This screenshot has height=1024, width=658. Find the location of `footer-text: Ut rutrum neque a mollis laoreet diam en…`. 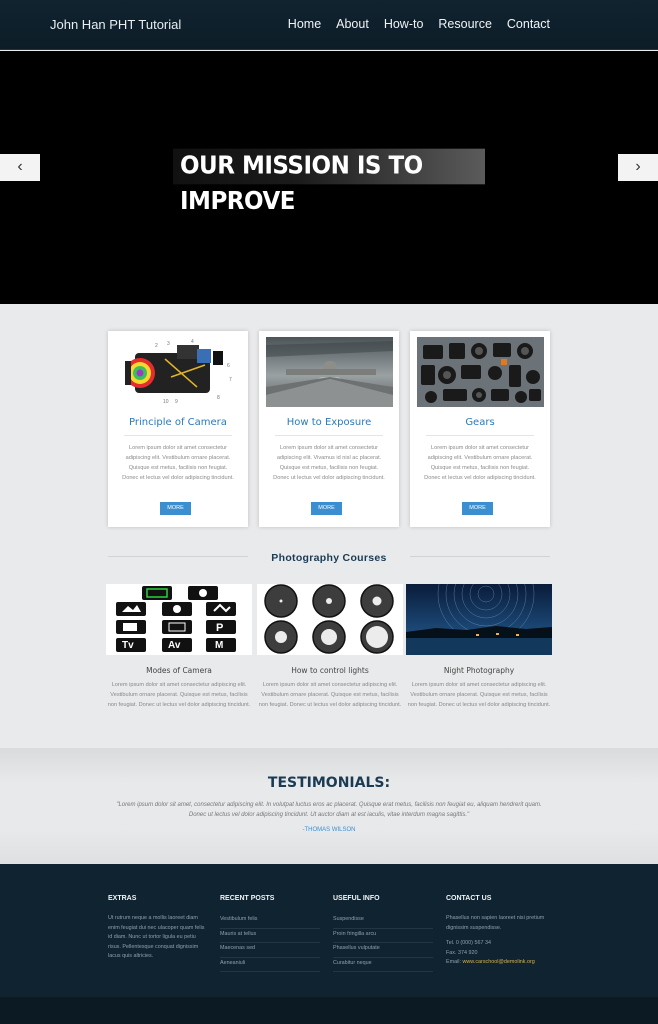

footer-text: Ut rutrum neque a mollis laoreet diam en… is located at coordinates (156, 937).